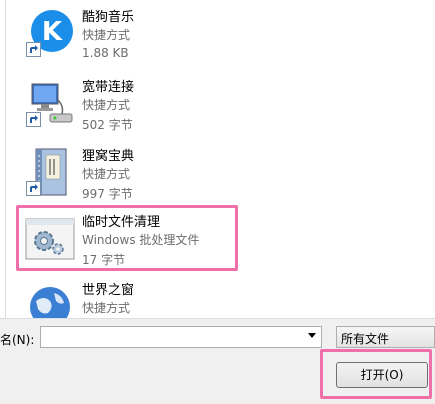  Describe the element at coordinates (108, 290) in the screenshot. I see `file-name: 世界之窗` at that location.